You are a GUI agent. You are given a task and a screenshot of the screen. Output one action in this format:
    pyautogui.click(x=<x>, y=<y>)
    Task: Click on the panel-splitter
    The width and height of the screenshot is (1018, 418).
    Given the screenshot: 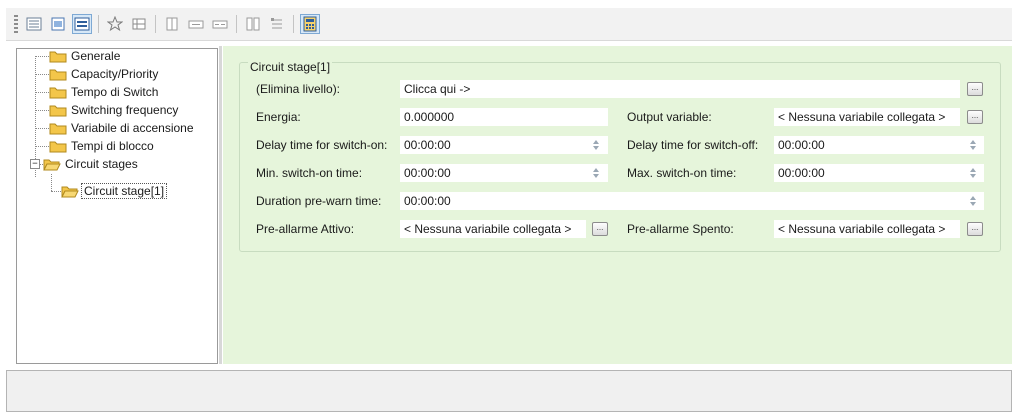 What is the action you would take?
    pyautogui.click(x=220, y=205)
    